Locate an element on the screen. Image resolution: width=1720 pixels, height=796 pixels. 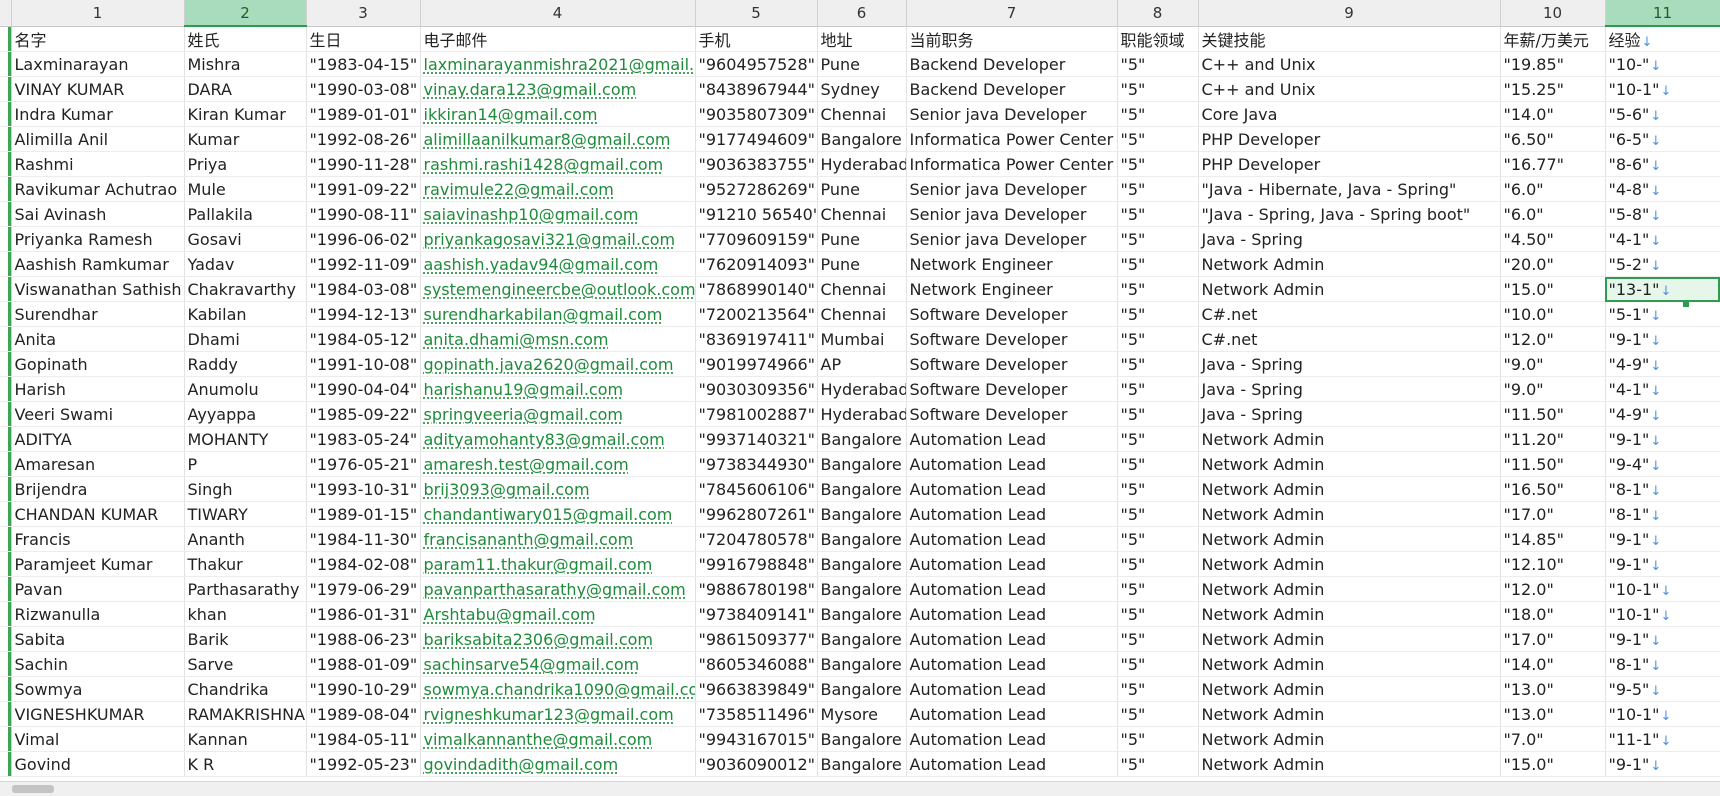
cell-r24-c2: Barik is located at coordinates (245, 639).